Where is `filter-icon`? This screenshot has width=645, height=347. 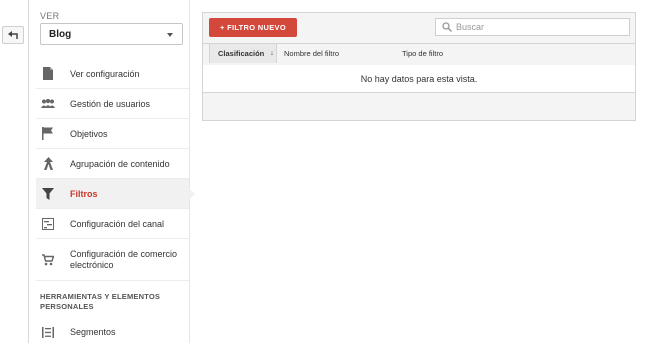 filter-icon is located at coordinates (48, 194).